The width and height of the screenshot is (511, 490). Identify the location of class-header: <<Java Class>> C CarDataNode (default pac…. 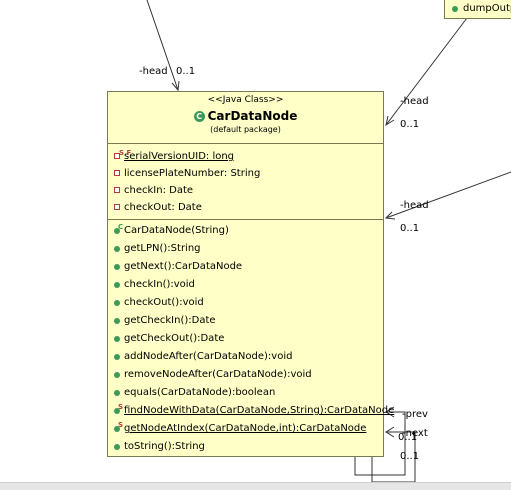
(245, 118).